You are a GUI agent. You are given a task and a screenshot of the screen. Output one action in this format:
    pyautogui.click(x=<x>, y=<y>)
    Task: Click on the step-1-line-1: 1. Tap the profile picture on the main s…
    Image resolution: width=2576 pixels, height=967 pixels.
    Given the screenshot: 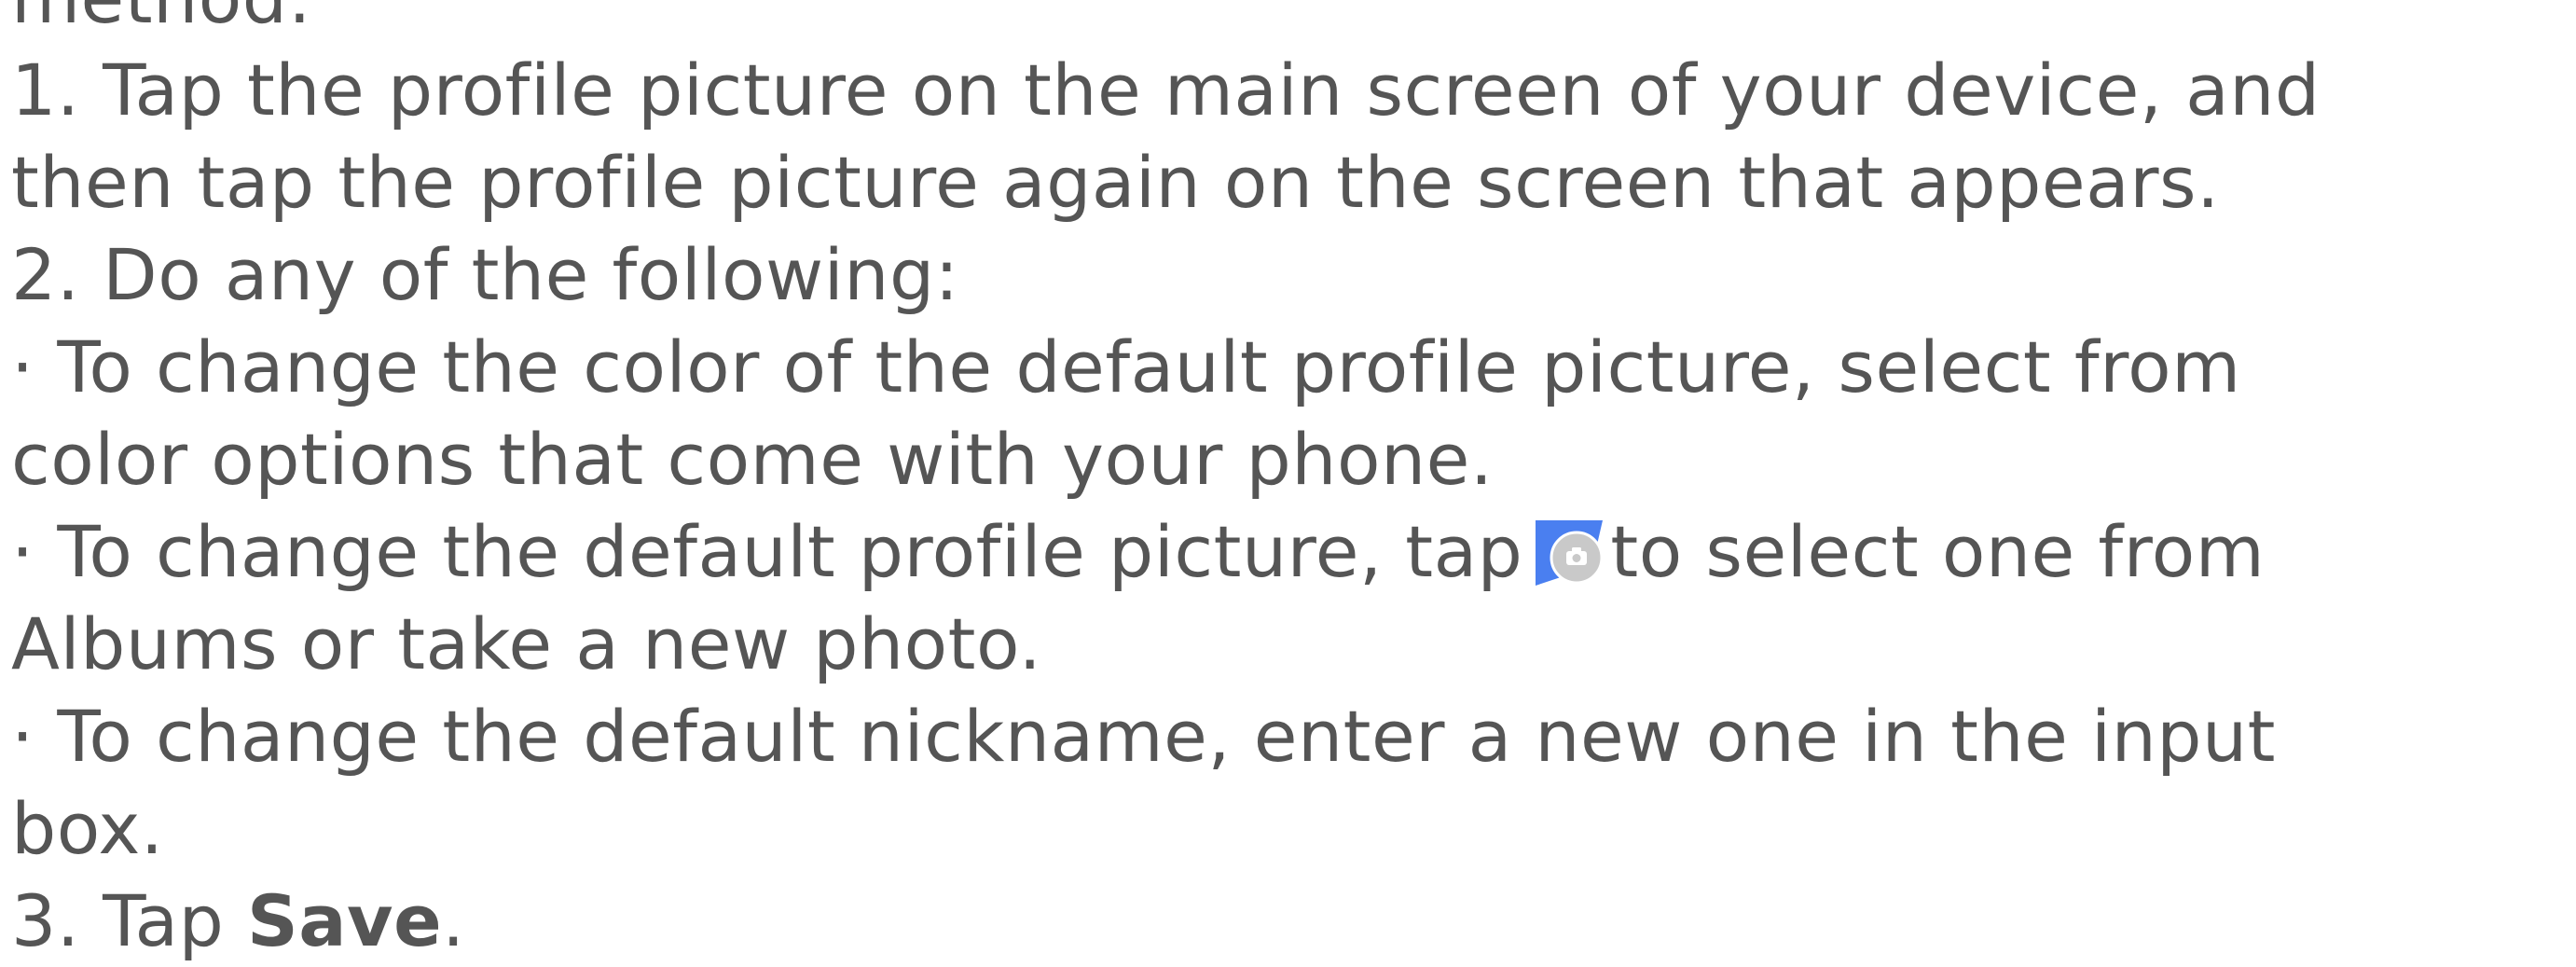 What is the action you would take?
    pyautogui.click(x=1166, y=89)
    